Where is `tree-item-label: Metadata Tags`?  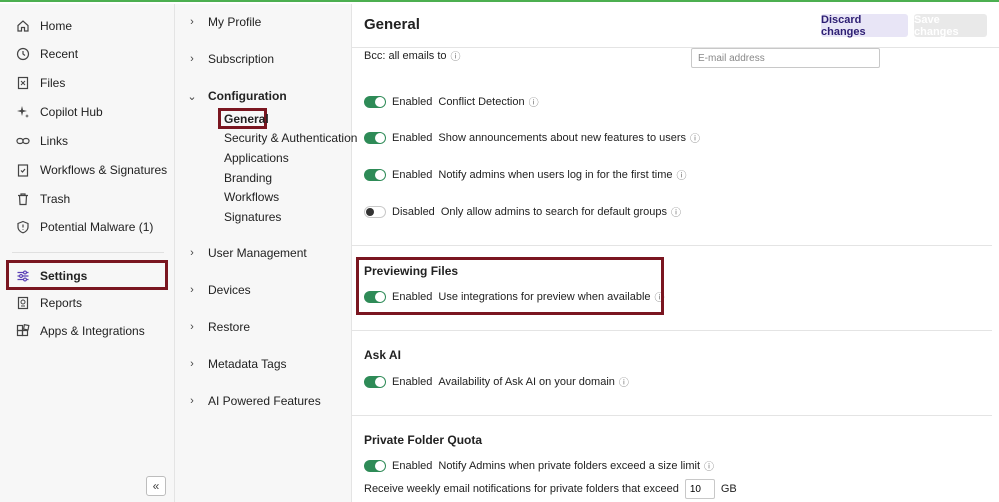
tree-item-label: Metadata Tags is located at coordinates (247, 364).